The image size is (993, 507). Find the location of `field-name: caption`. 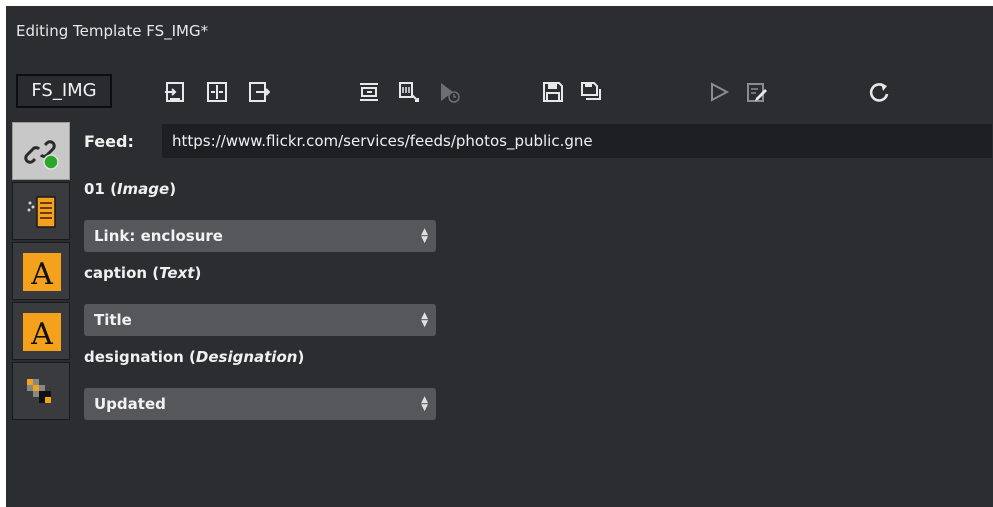

field-name: caption is located at coordinates (116, 273).